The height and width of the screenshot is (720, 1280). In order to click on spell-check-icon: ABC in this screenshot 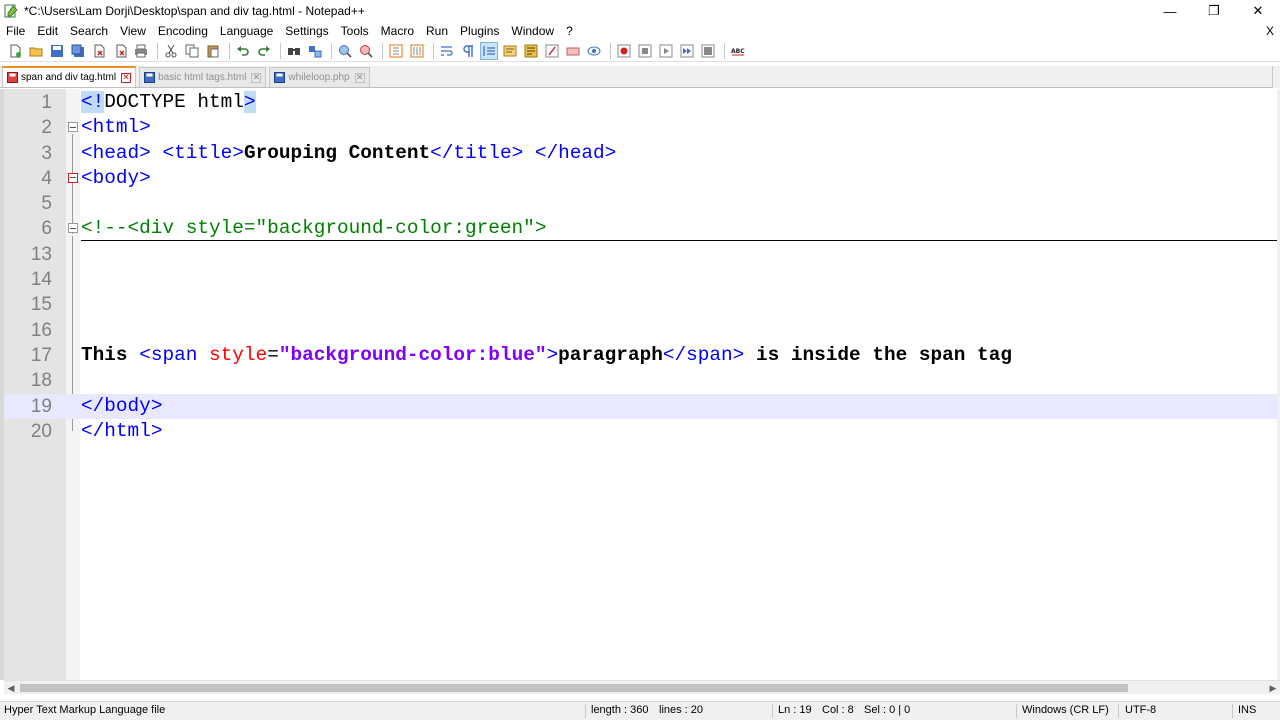, I will do `click(738, 51)`.